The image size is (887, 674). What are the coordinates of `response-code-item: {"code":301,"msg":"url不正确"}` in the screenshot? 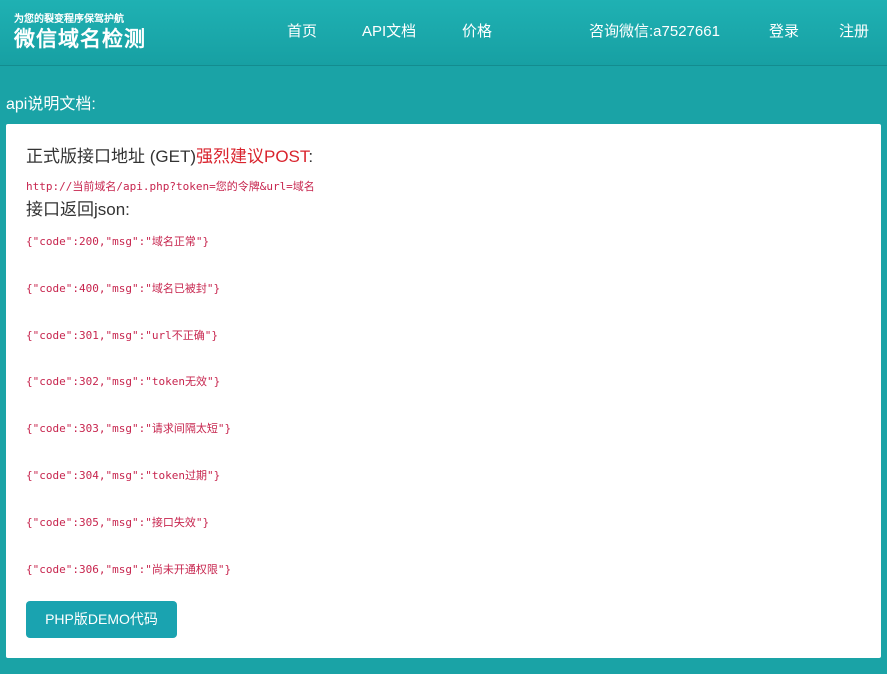 It's located at (122, 335).